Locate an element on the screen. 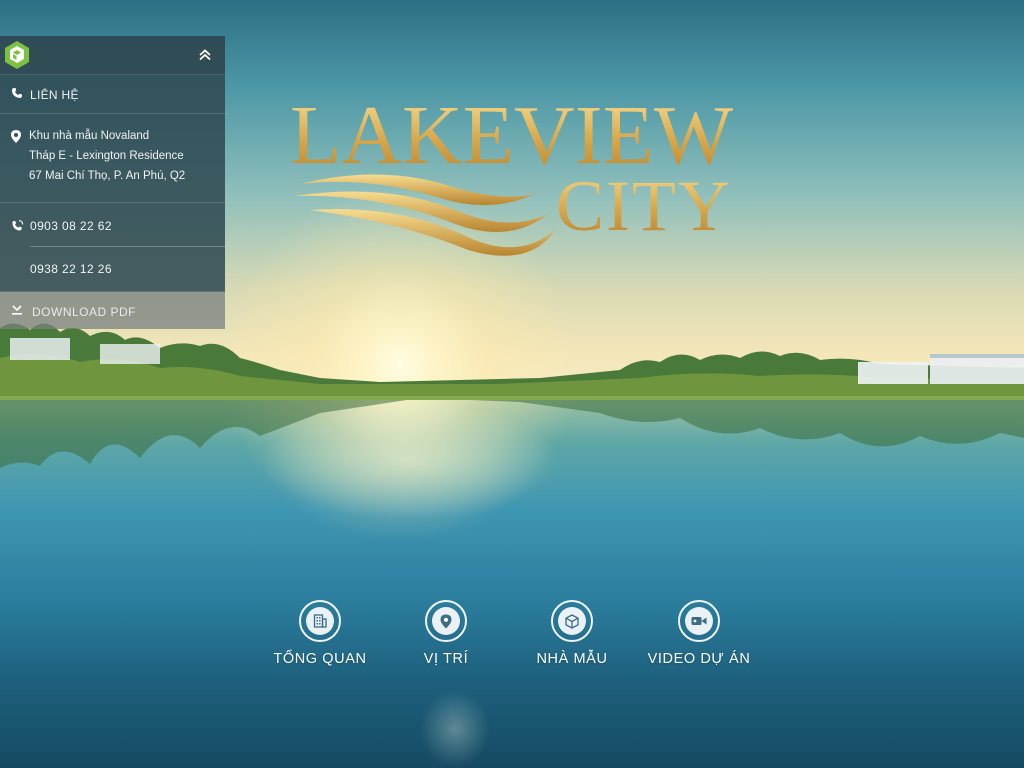  nav-tong-quan: TỔNG QUAN is located at coordinates (320, 633).